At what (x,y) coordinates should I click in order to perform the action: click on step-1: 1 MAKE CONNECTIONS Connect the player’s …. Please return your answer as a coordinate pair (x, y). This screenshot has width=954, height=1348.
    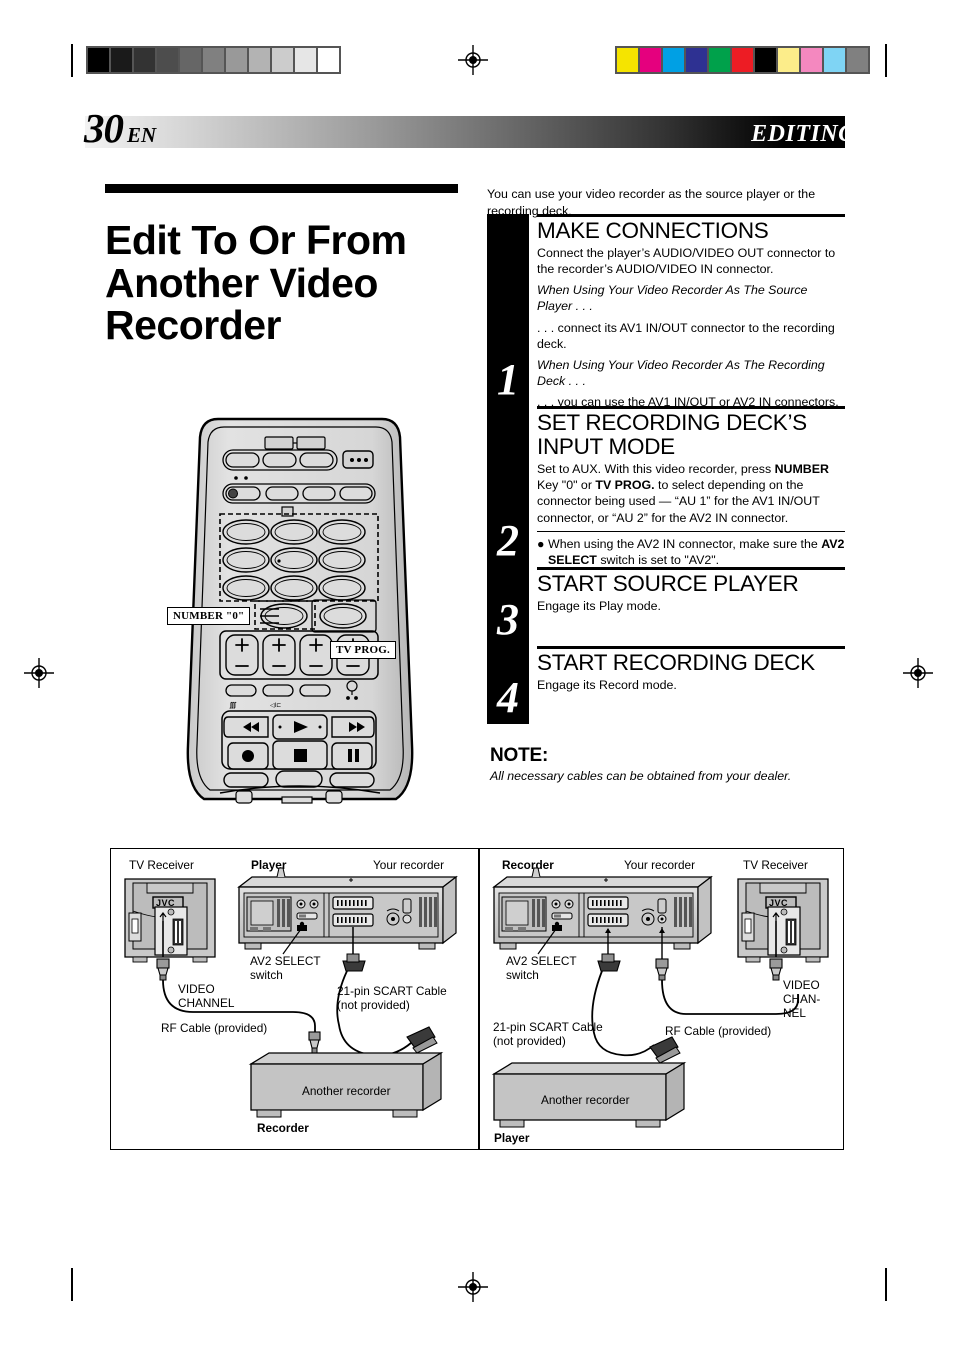
    Looking at the image, I should click on (666, 311).